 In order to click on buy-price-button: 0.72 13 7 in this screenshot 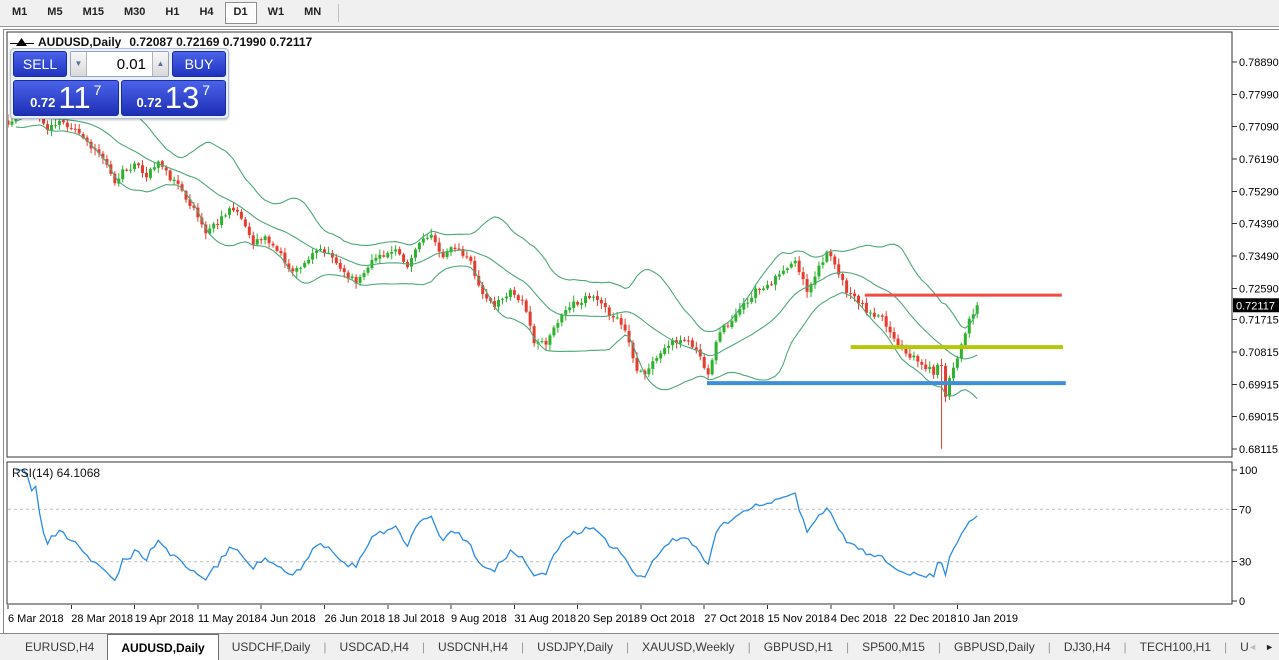, I will do `click(173, 98)`.